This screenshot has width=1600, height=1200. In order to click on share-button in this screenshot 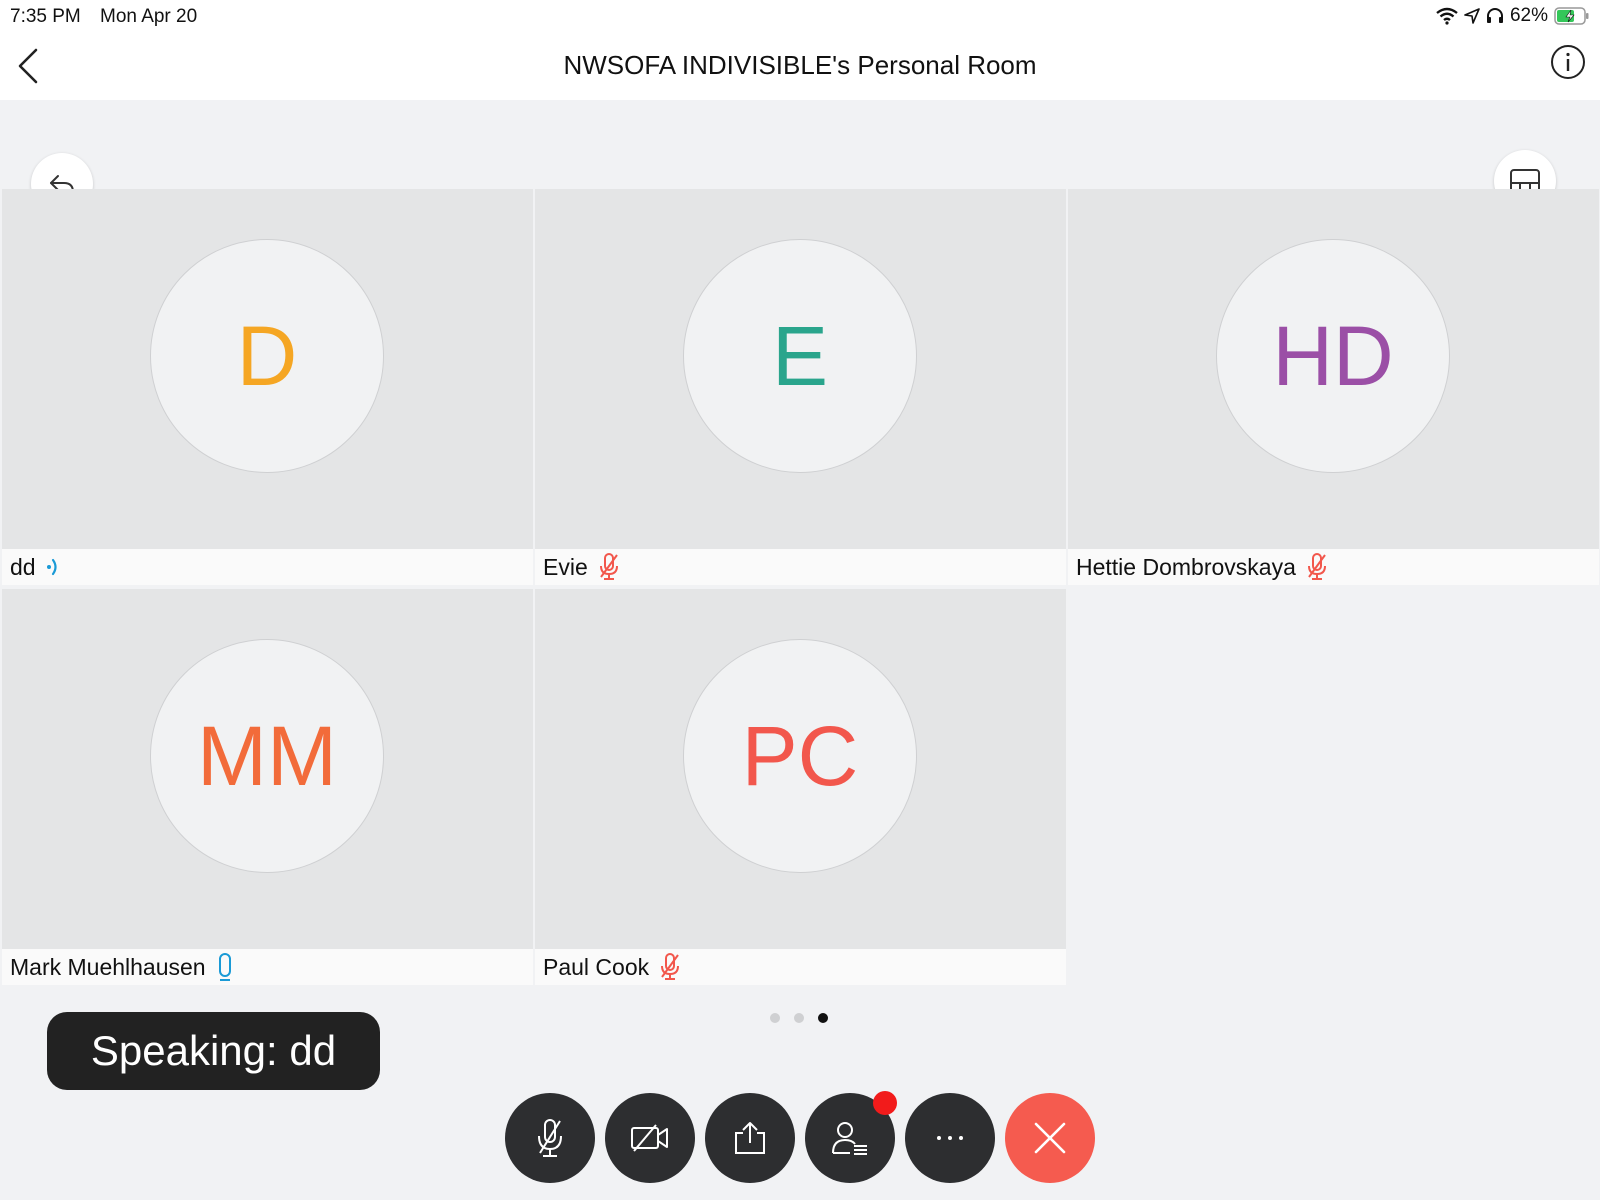, I will do `click(750, 1138)`.